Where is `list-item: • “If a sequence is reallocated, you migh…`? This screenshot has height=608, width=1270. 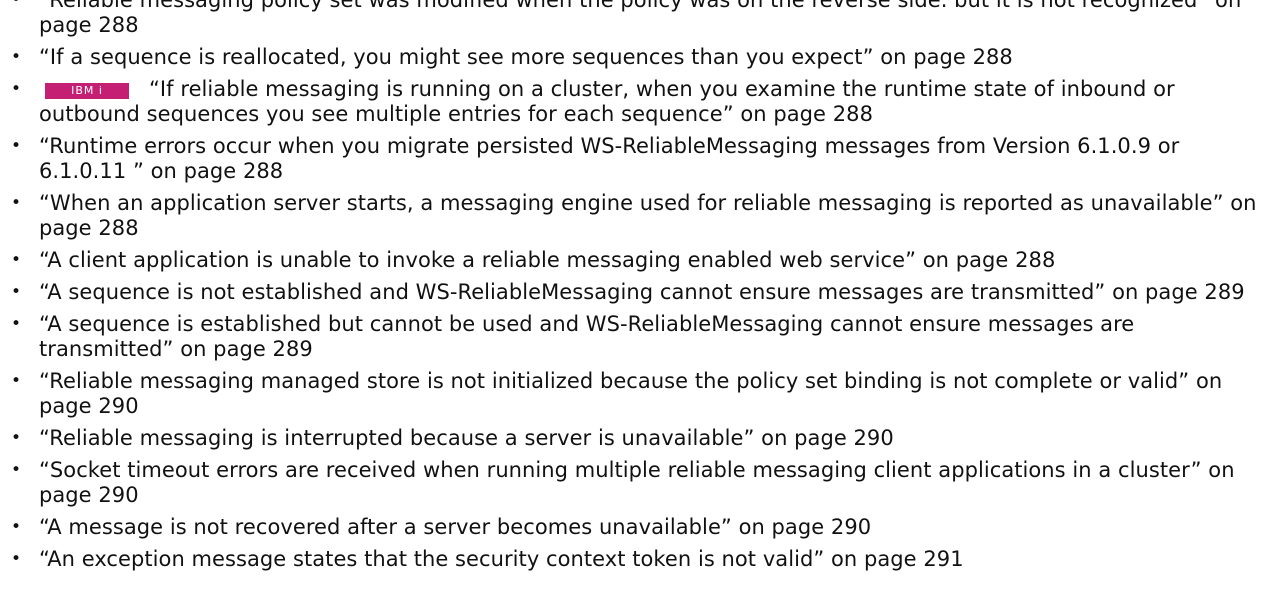 list-item: • “If a sequence is reallocated, you migh… is located at coordinates (635, 57).